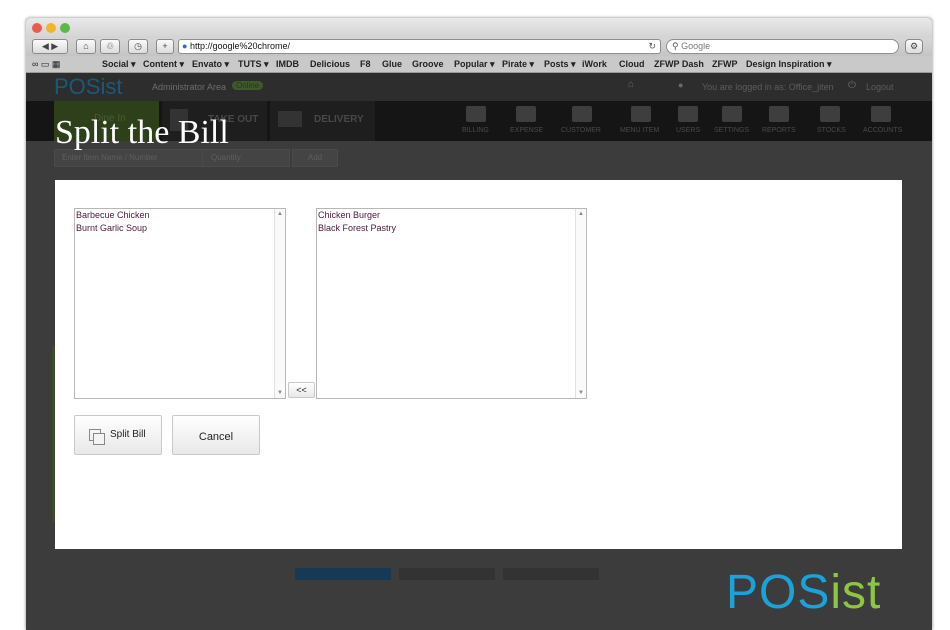 This screenshot has width=950, height=630. Describe the element at coordinates (110, 46) in the screenshot. I see `bookmarks-icon: ♲` at that location.